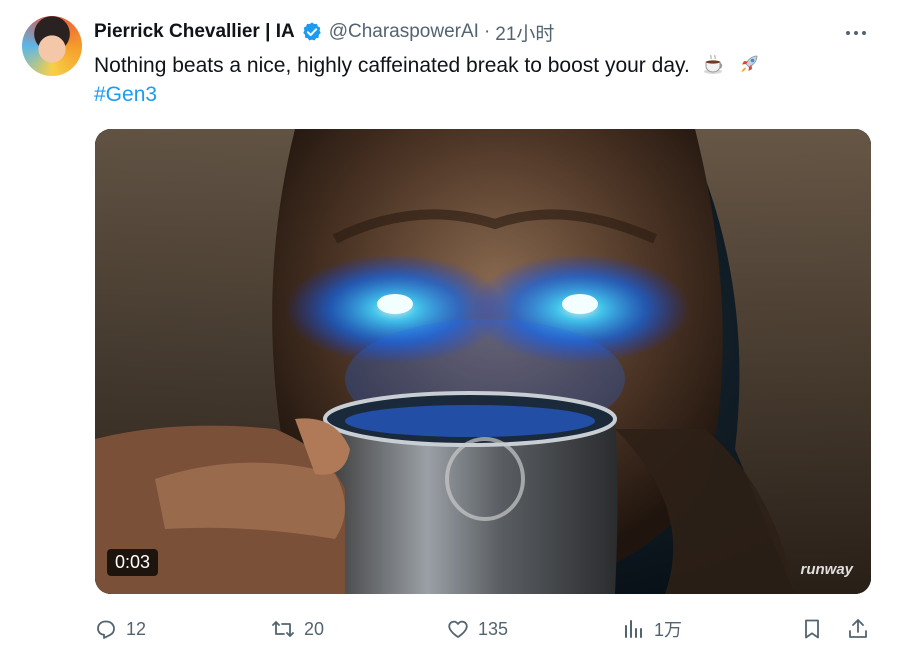 The width and height of the screenshot is (900, 660). Describe the element at coordinates (297, 629) in the screenshot. I see `retweet-button: 20` at that location.